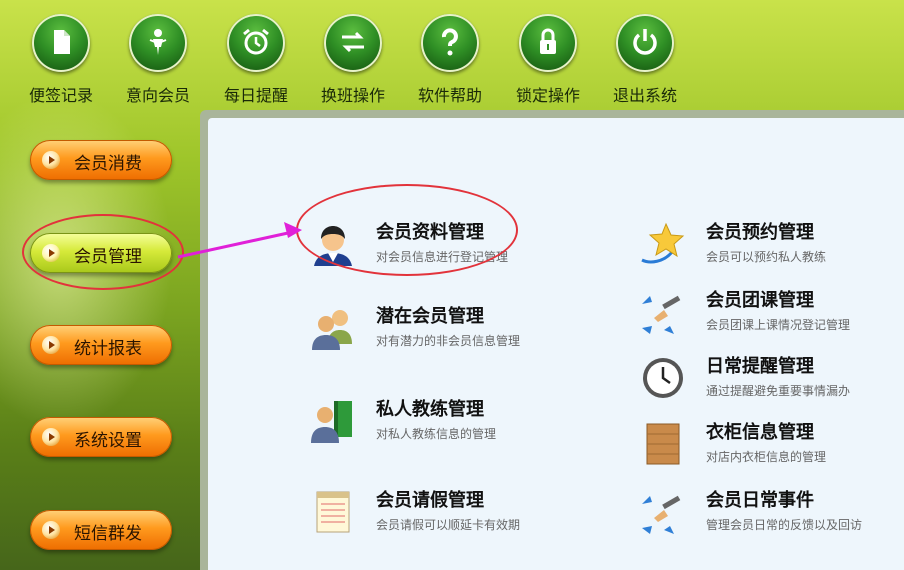  Describe the element at coordinates (433, 425) in the screenshot. I see `personal-trainer-item: 私人教练管理 对私人教练信息的管理` at that location.